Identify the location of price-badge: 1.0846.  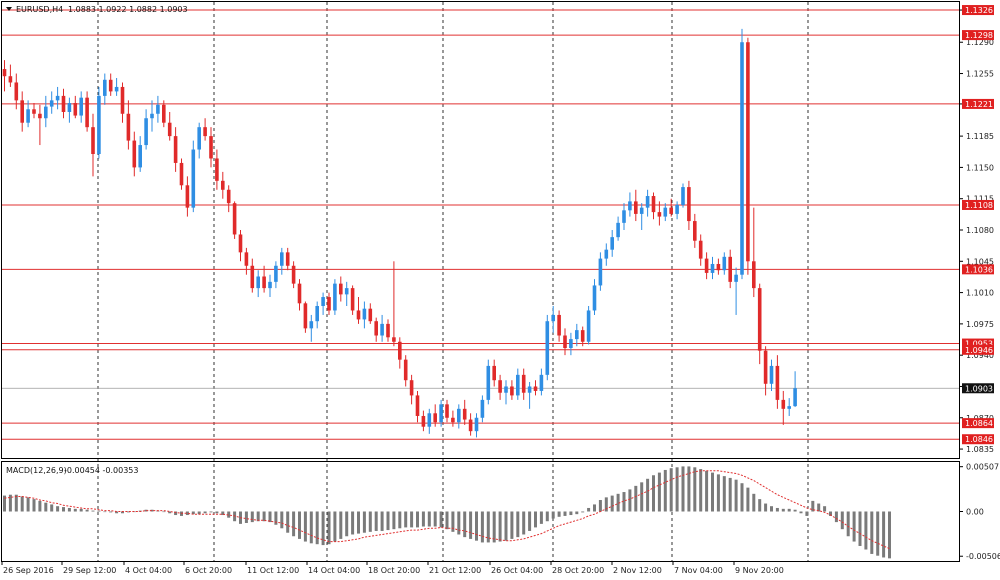
(978, 439).